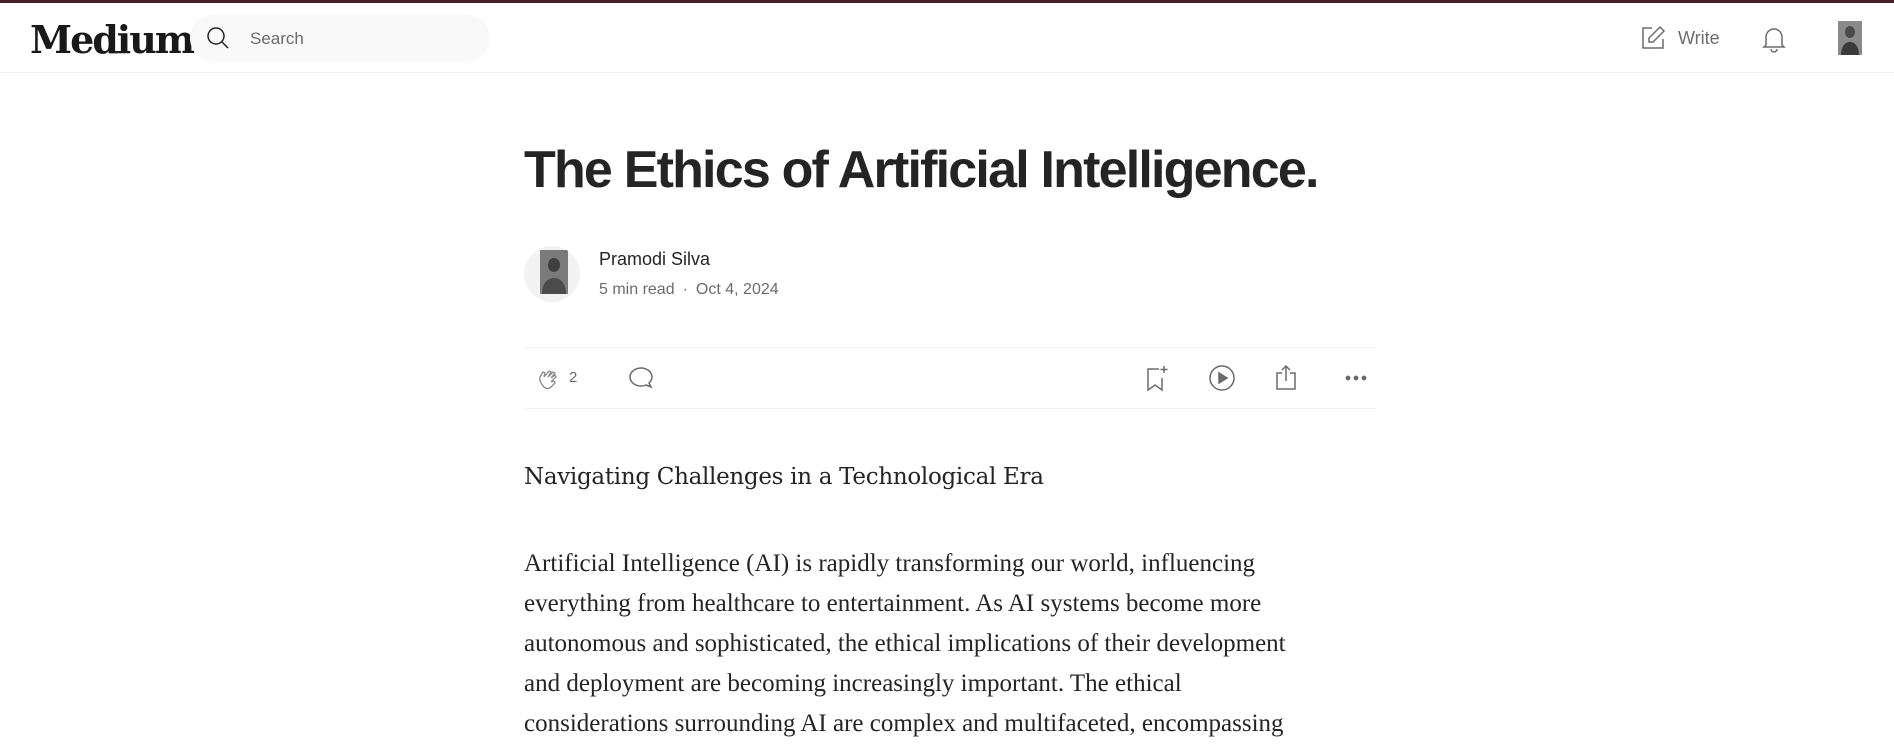  I want to click on play-icon, so click(1222, 378).